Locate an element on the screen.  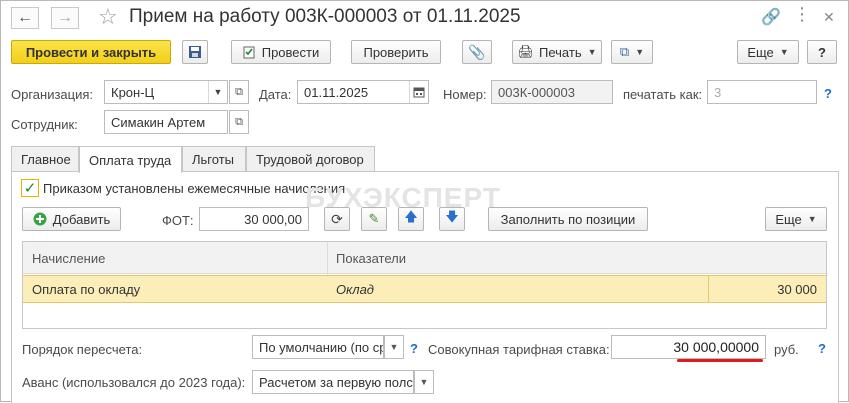
create-based-on-button: ⧉ ▼ is located at coordinates (632, 52).